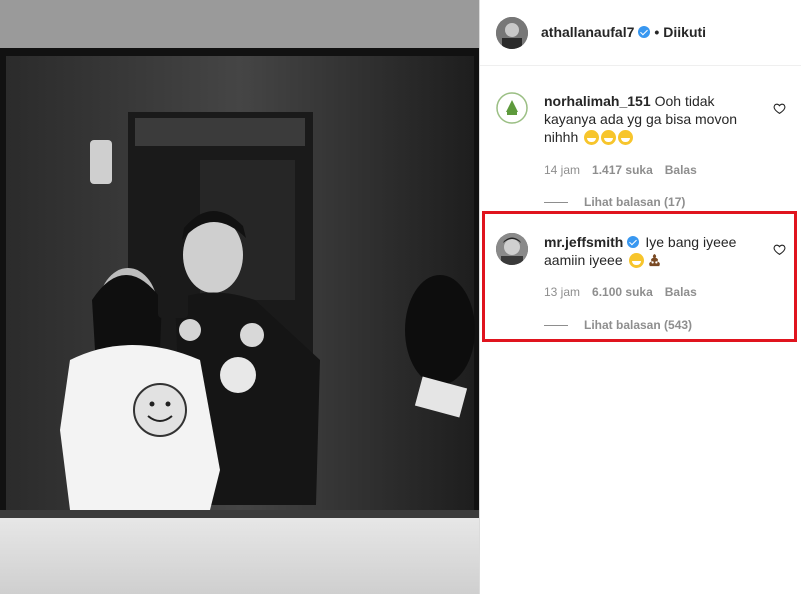 The height and width of the screenshot is (594, 801). I want to click on post-header: athallanaufal7 • Diikuti, so click(640, 33).